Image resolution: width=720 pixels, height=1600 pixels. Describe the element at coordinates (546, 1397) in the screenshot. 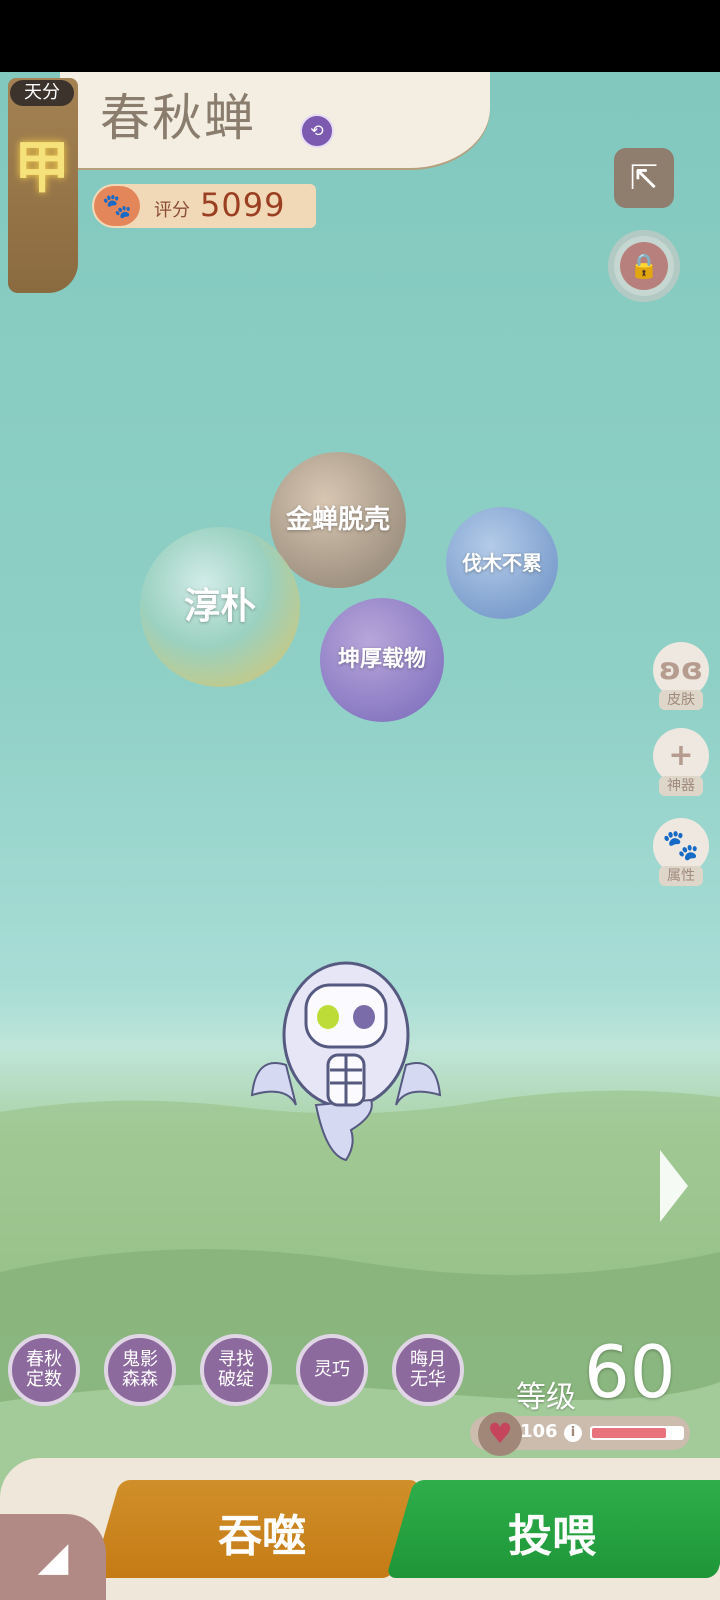

I see `level-label: 等级` at that location.